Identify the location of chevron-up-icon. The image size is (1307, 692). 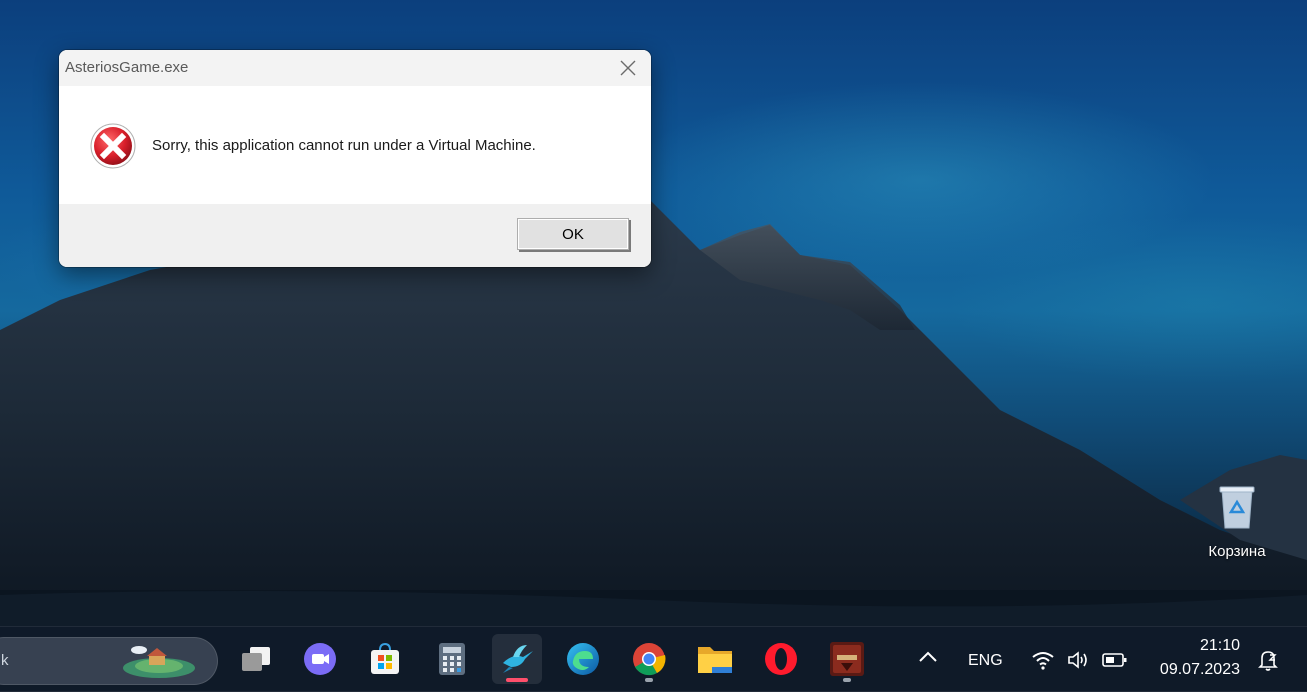
(928, 657).